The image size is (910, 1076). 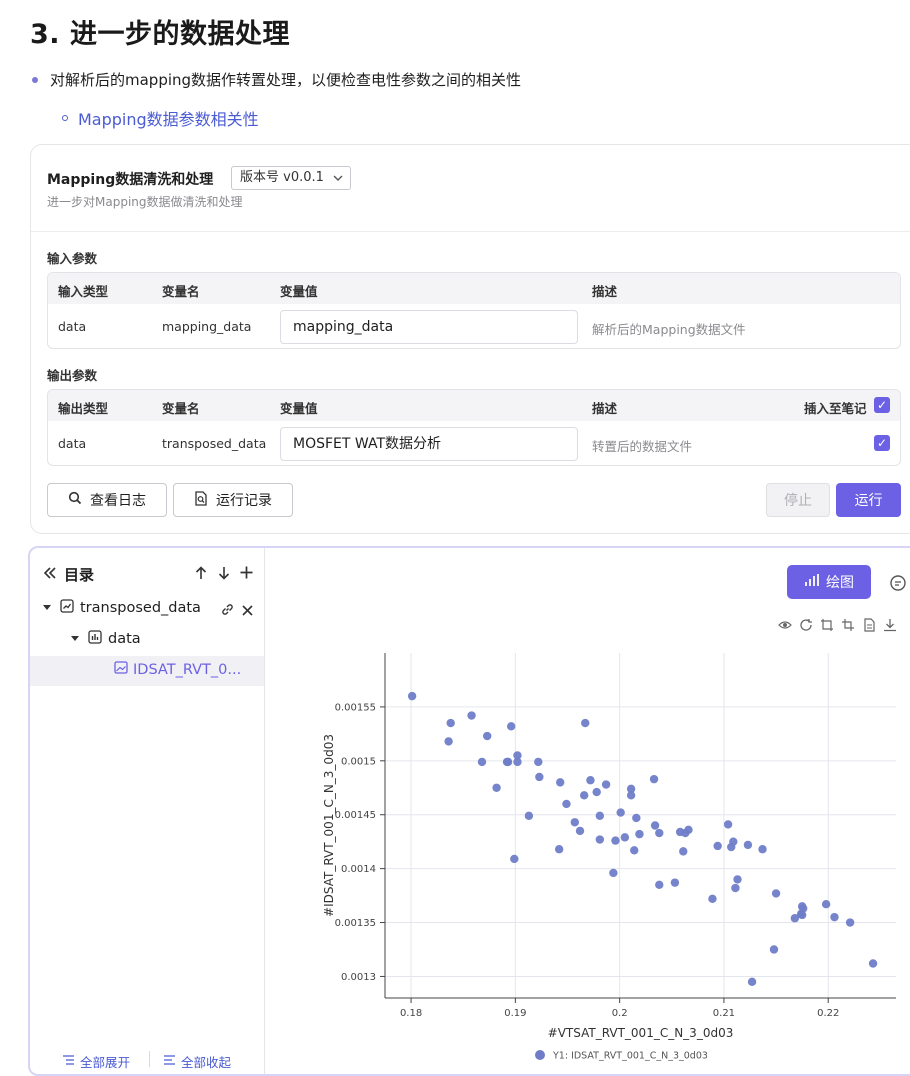 I want to click on stop-button: 停止, so click(x=798, y=500).